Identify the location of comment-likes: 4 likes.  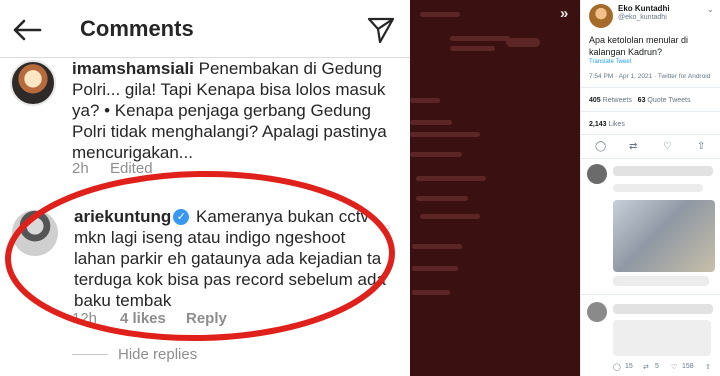
(143, 318).